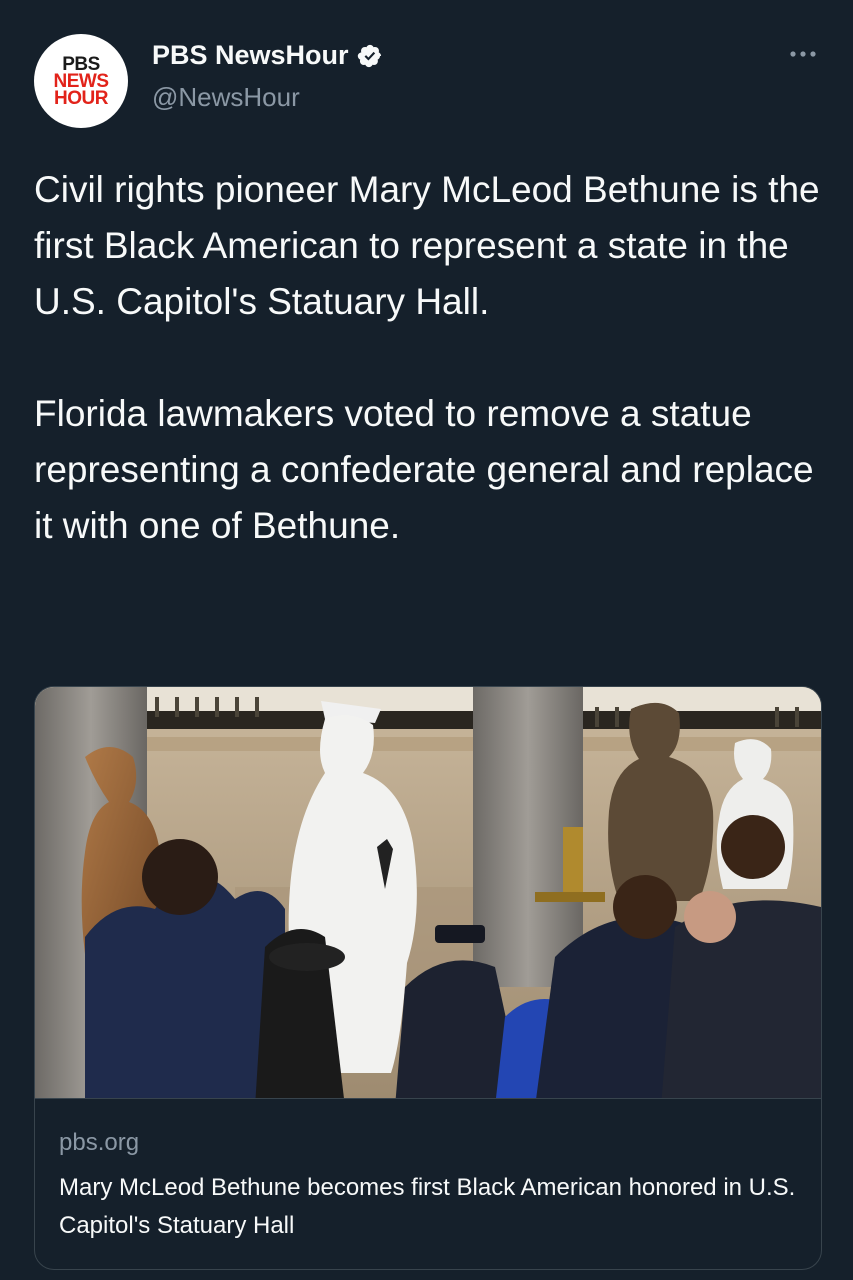  Describe the element at coordinates (369, 55) in the screenshot. I see `verified-badge-icon` at that location.